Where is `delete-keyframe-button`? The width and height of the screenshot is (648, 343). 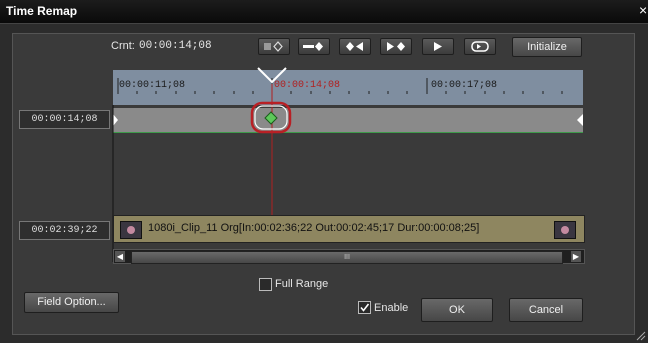 delete-keyframe-button is located at coordinates (314, 46).